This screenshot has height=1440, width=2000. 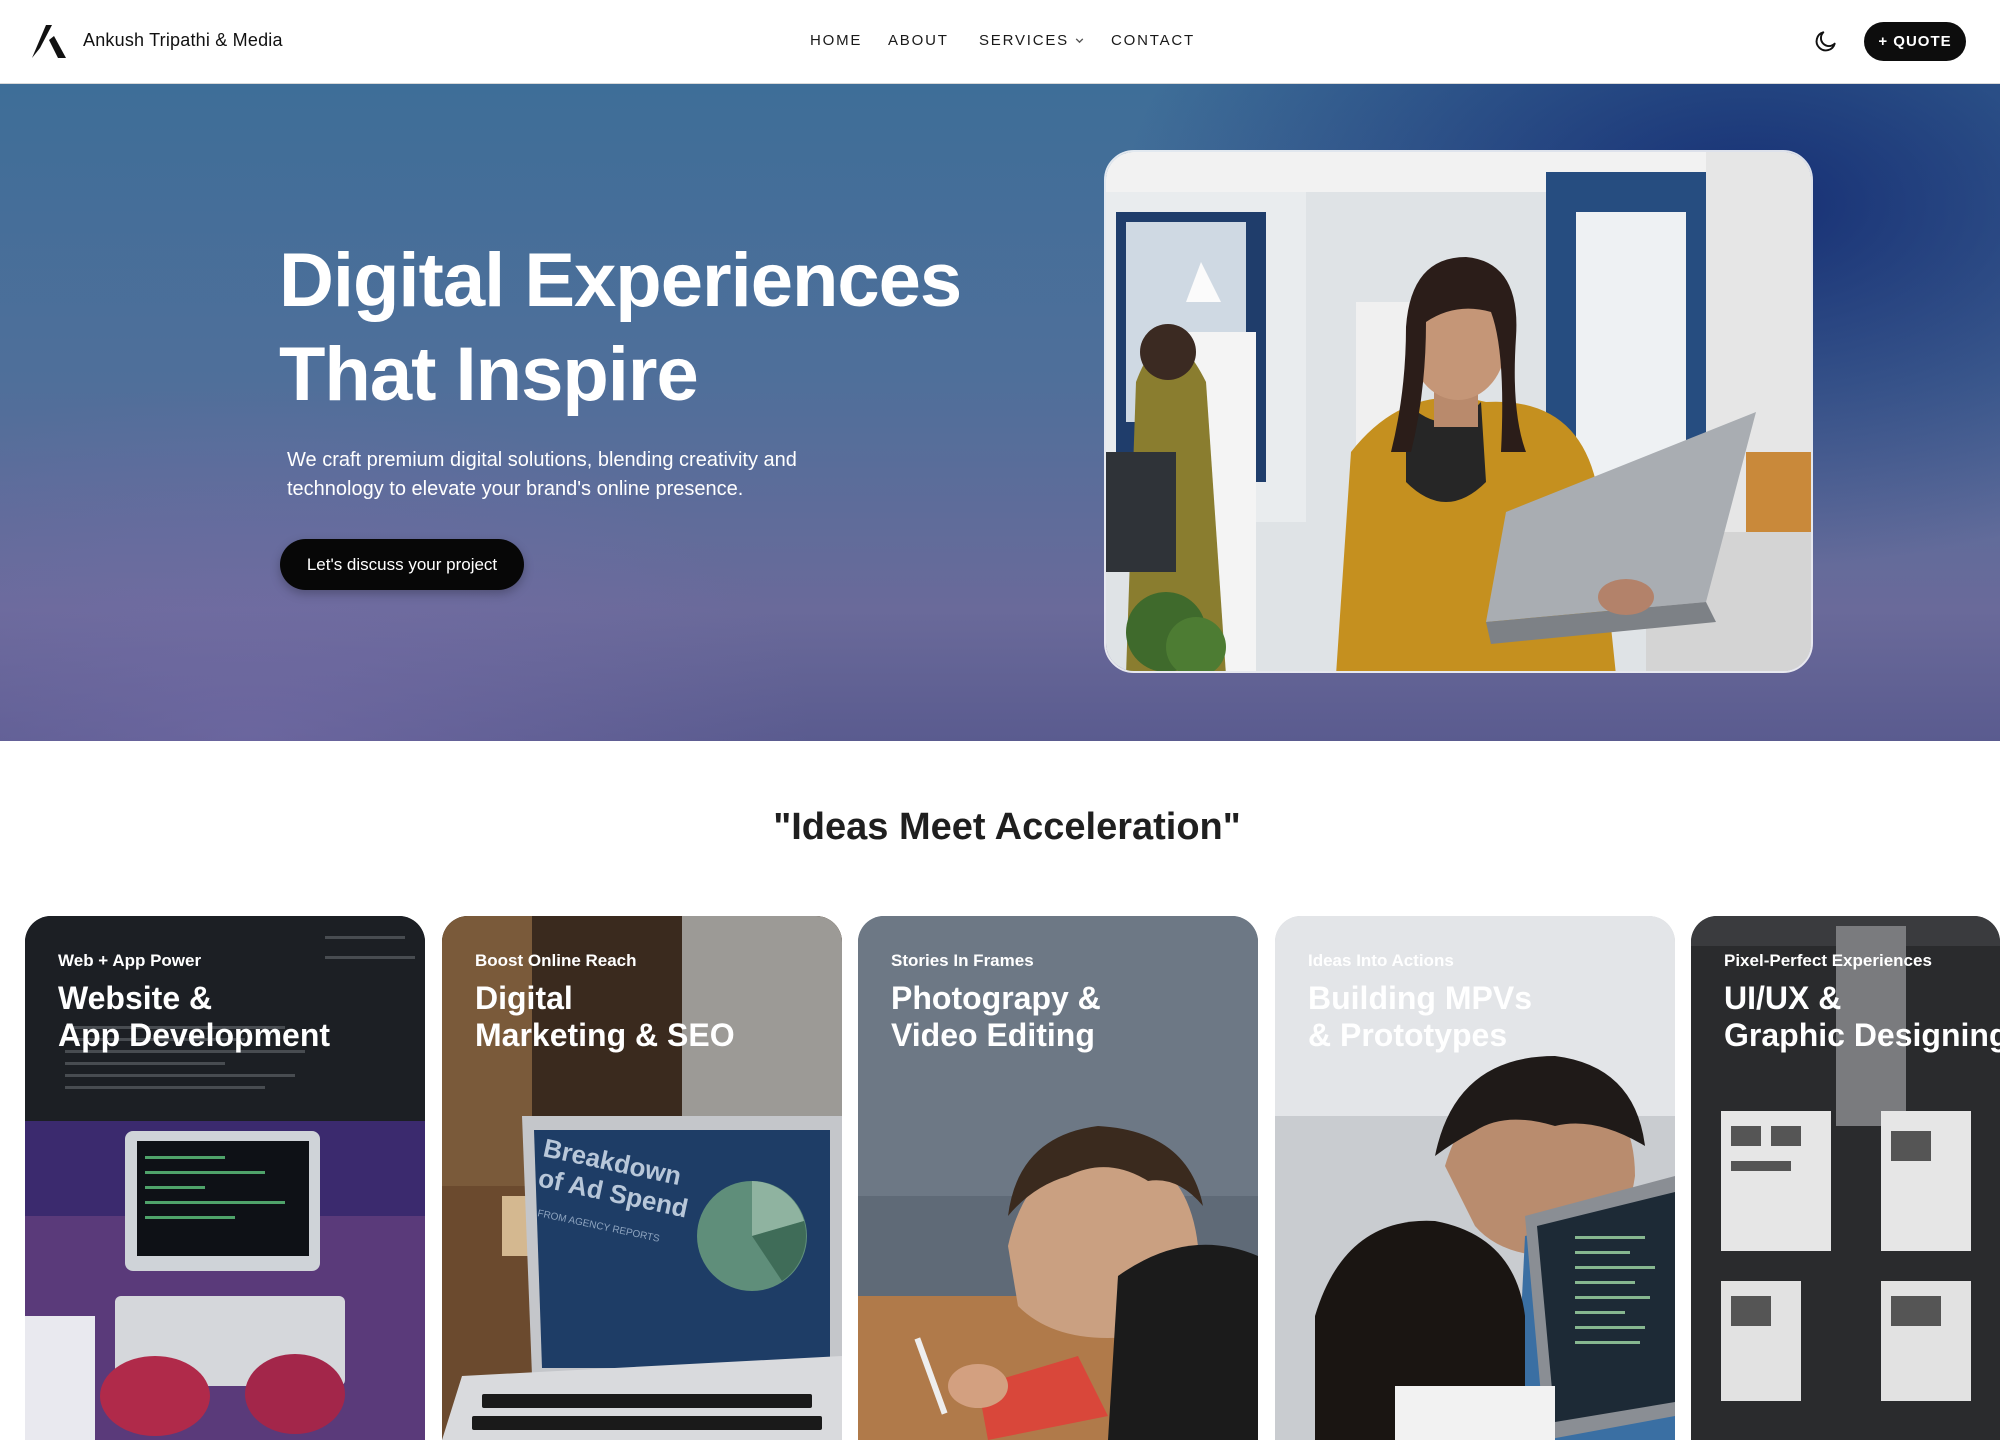 What do you see at coordinates (836, 40) in the screenshot?
I see `nav-home: HOME` at bounding box center [836, 40].